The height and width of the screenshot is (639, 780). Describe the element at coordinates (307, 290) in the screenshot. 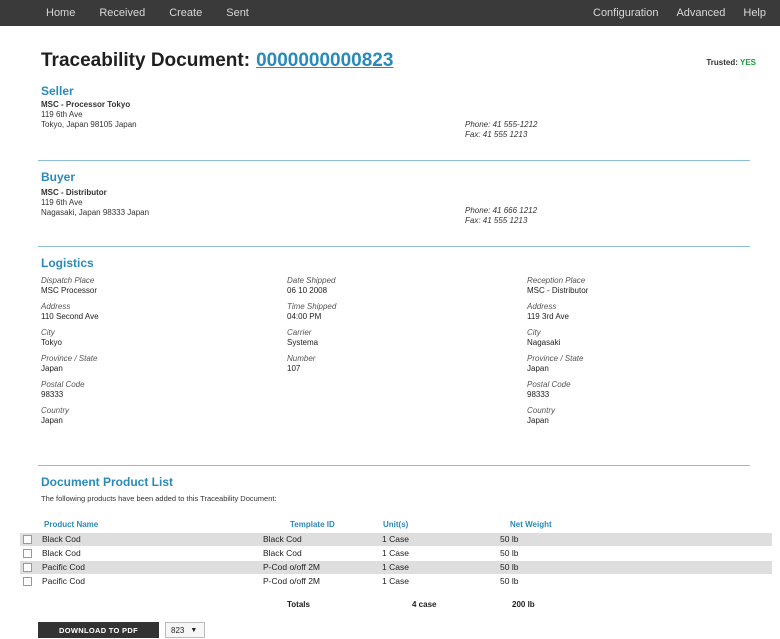

I see `field-value: 06 10 2008` at that location.